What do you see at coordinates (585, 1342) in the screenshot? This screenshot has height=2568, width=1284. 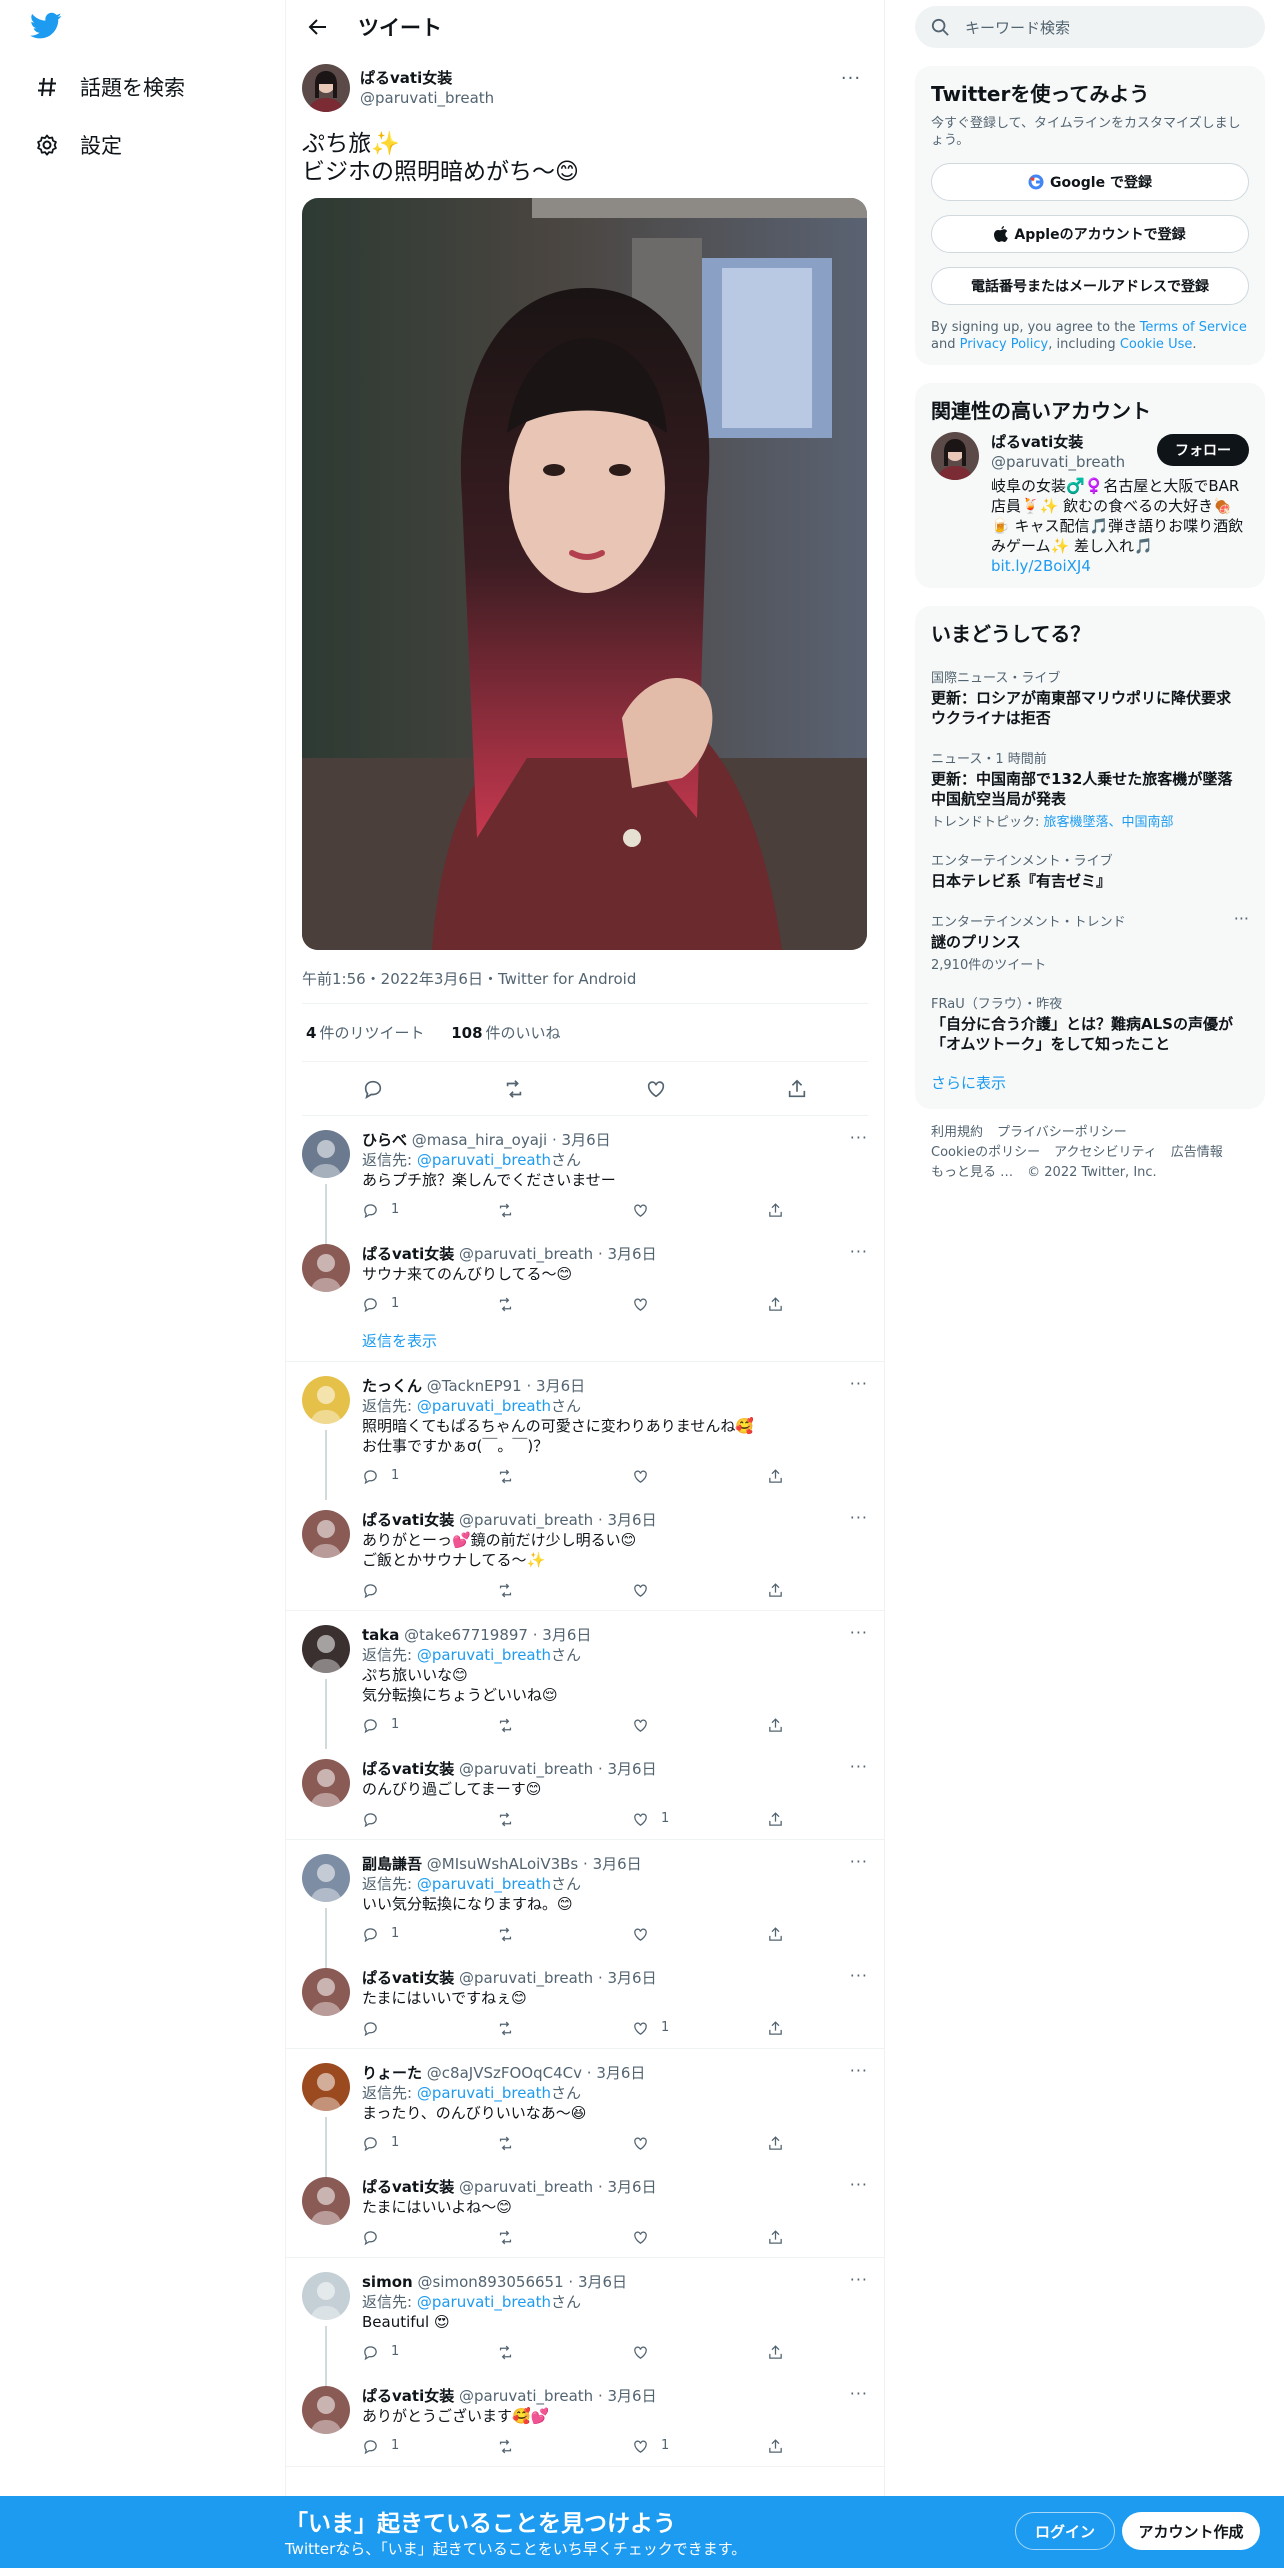 I see `show-replies-link: 返信を表示` at bounding box center [585, 1342].